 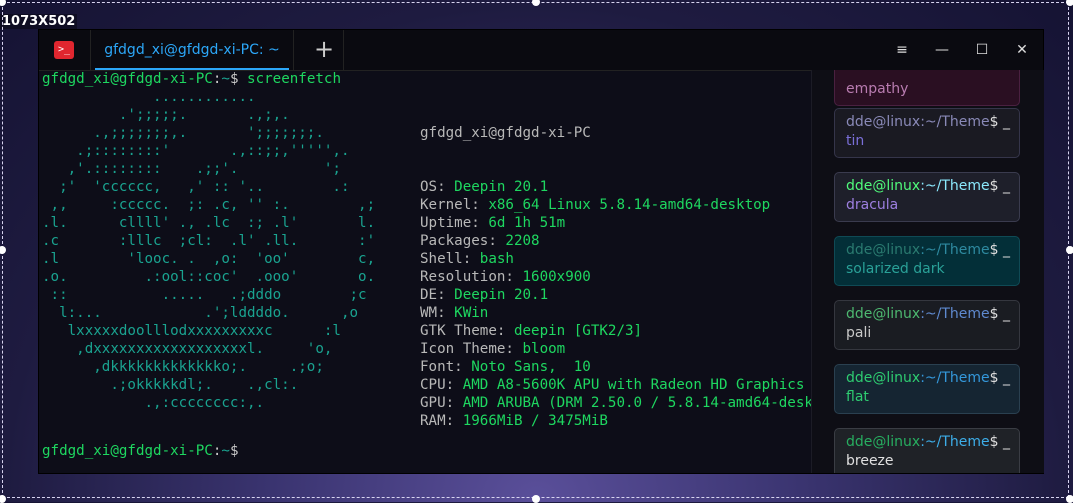 What do you see at coordinates (615, 349) in the screenshot?
I see `info-row: Icon Theme: bloom` at bounding box center [615, 349].